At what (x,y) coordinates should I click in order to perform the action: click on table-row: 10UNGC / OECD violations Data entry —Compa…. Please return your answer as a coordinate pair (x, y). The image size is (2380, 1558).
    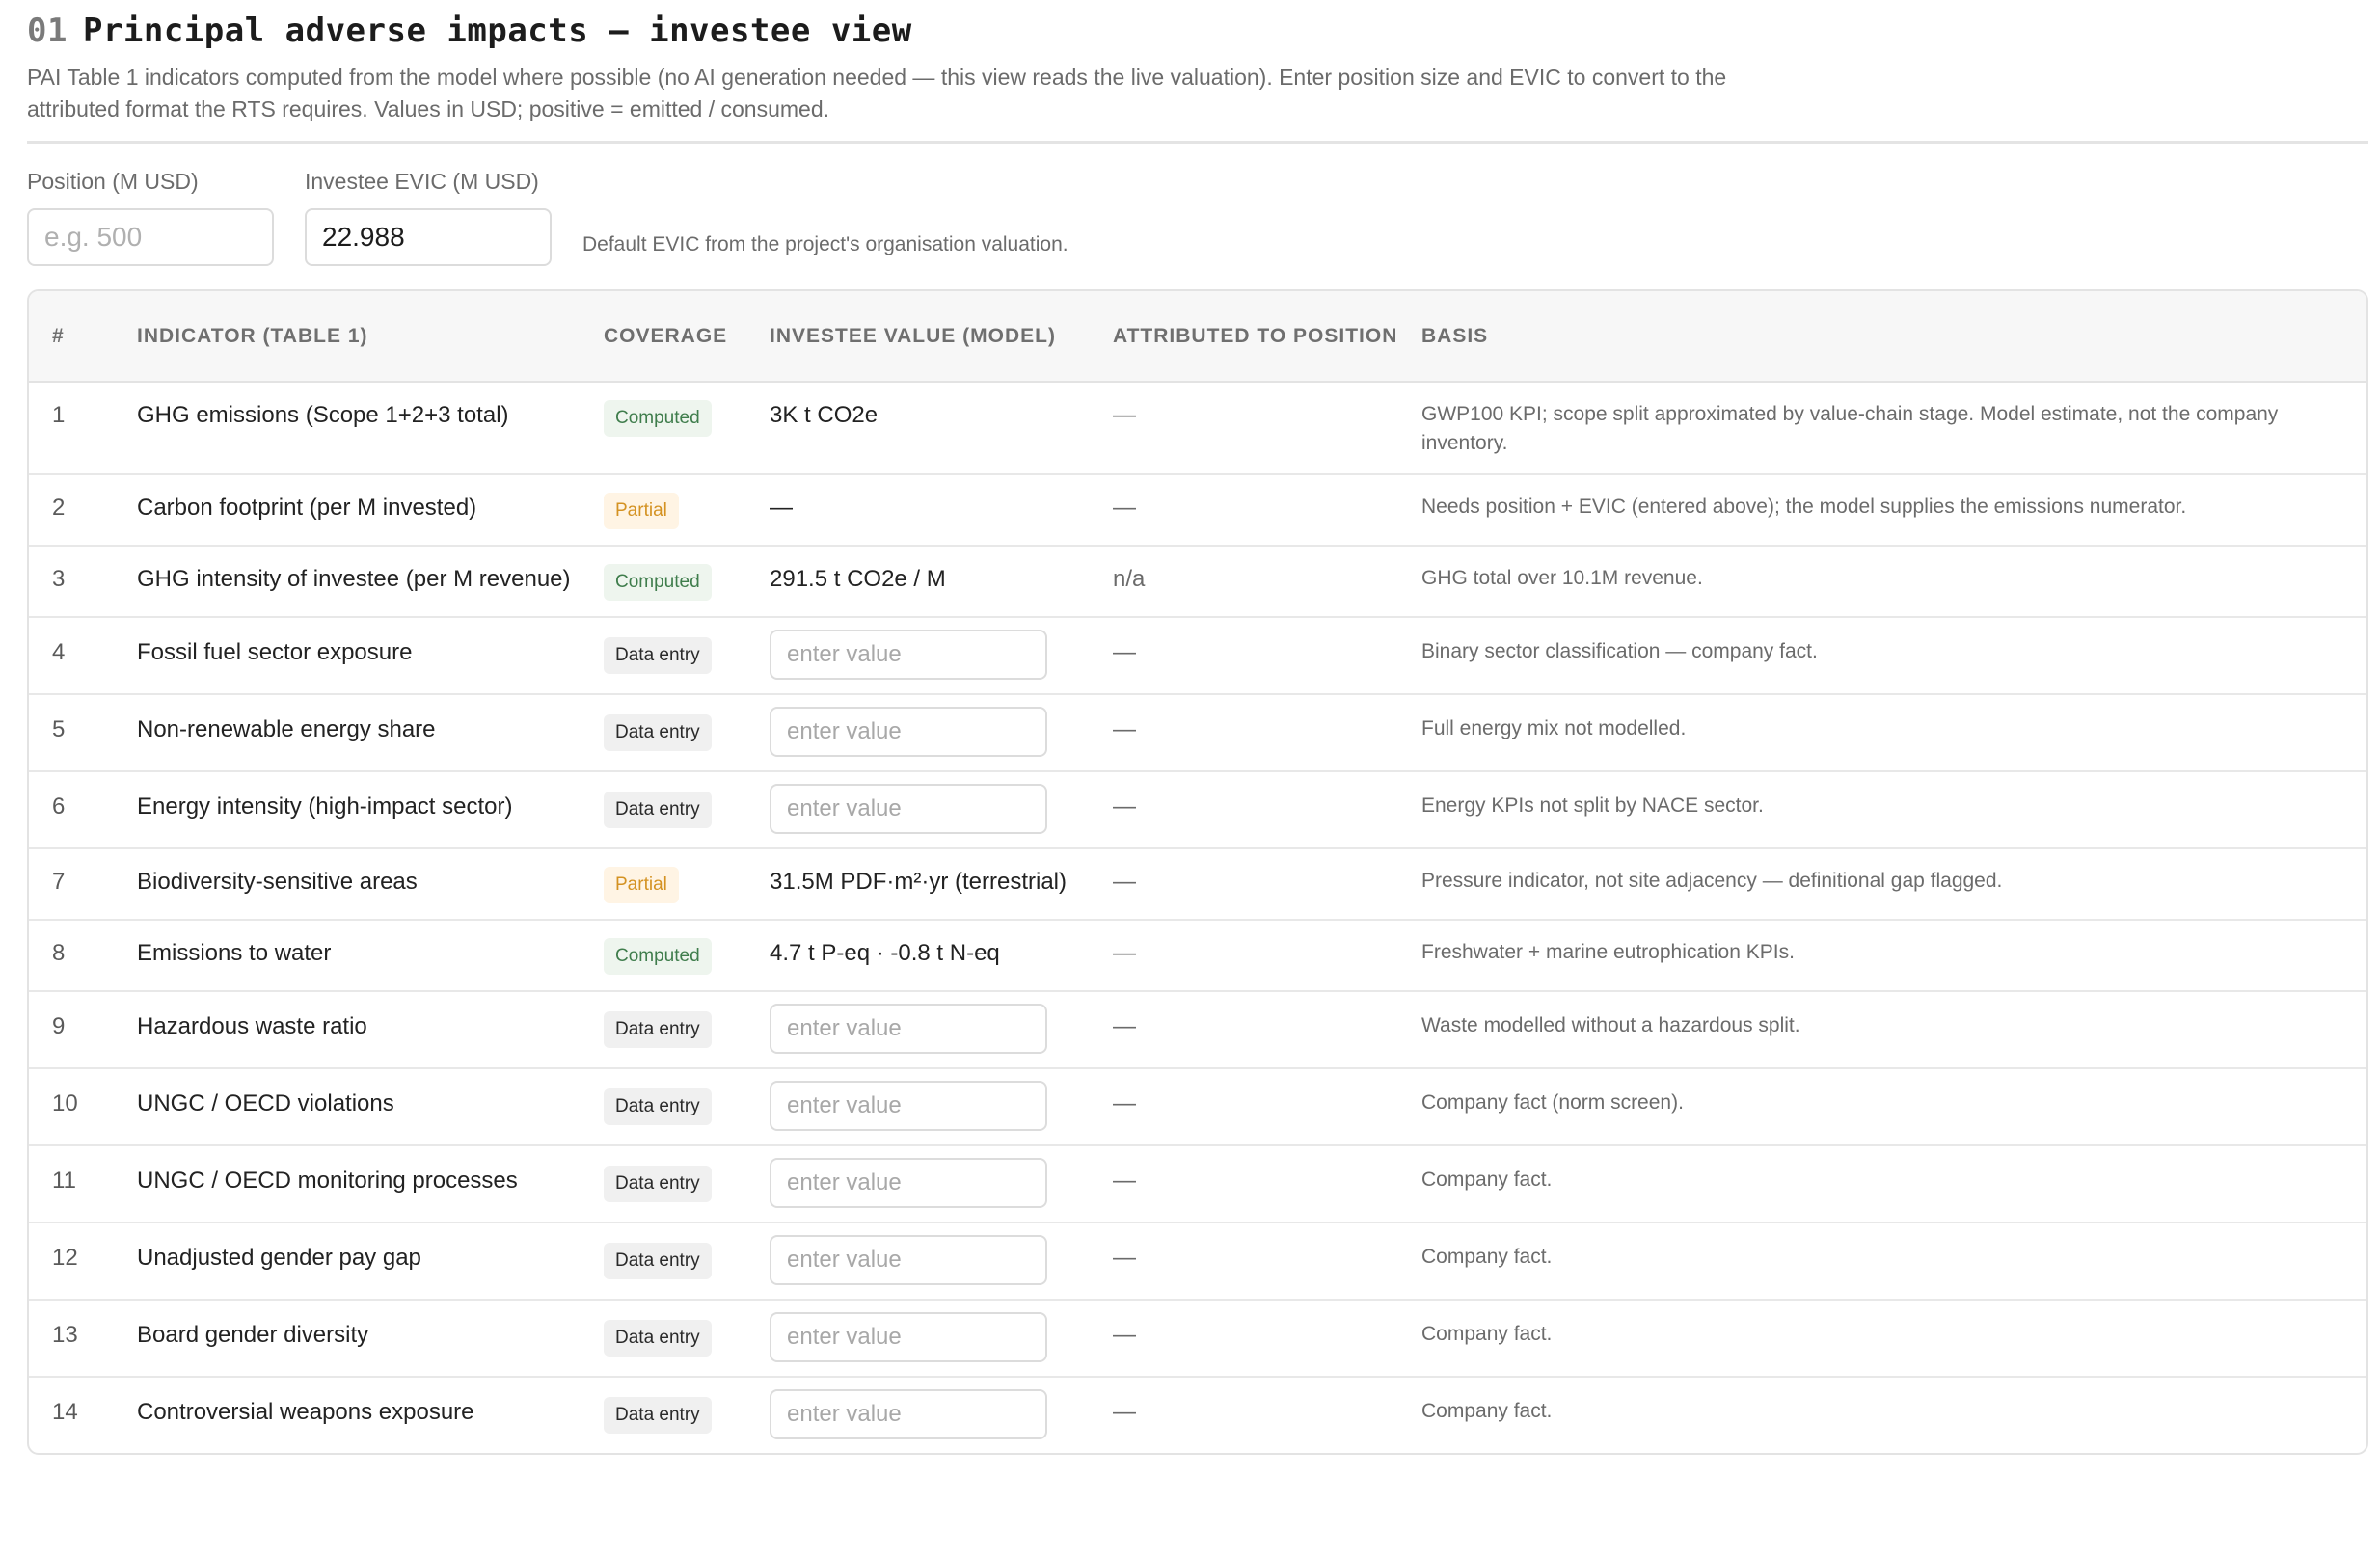
    Looking at the image, I should click on (1198, 1107).